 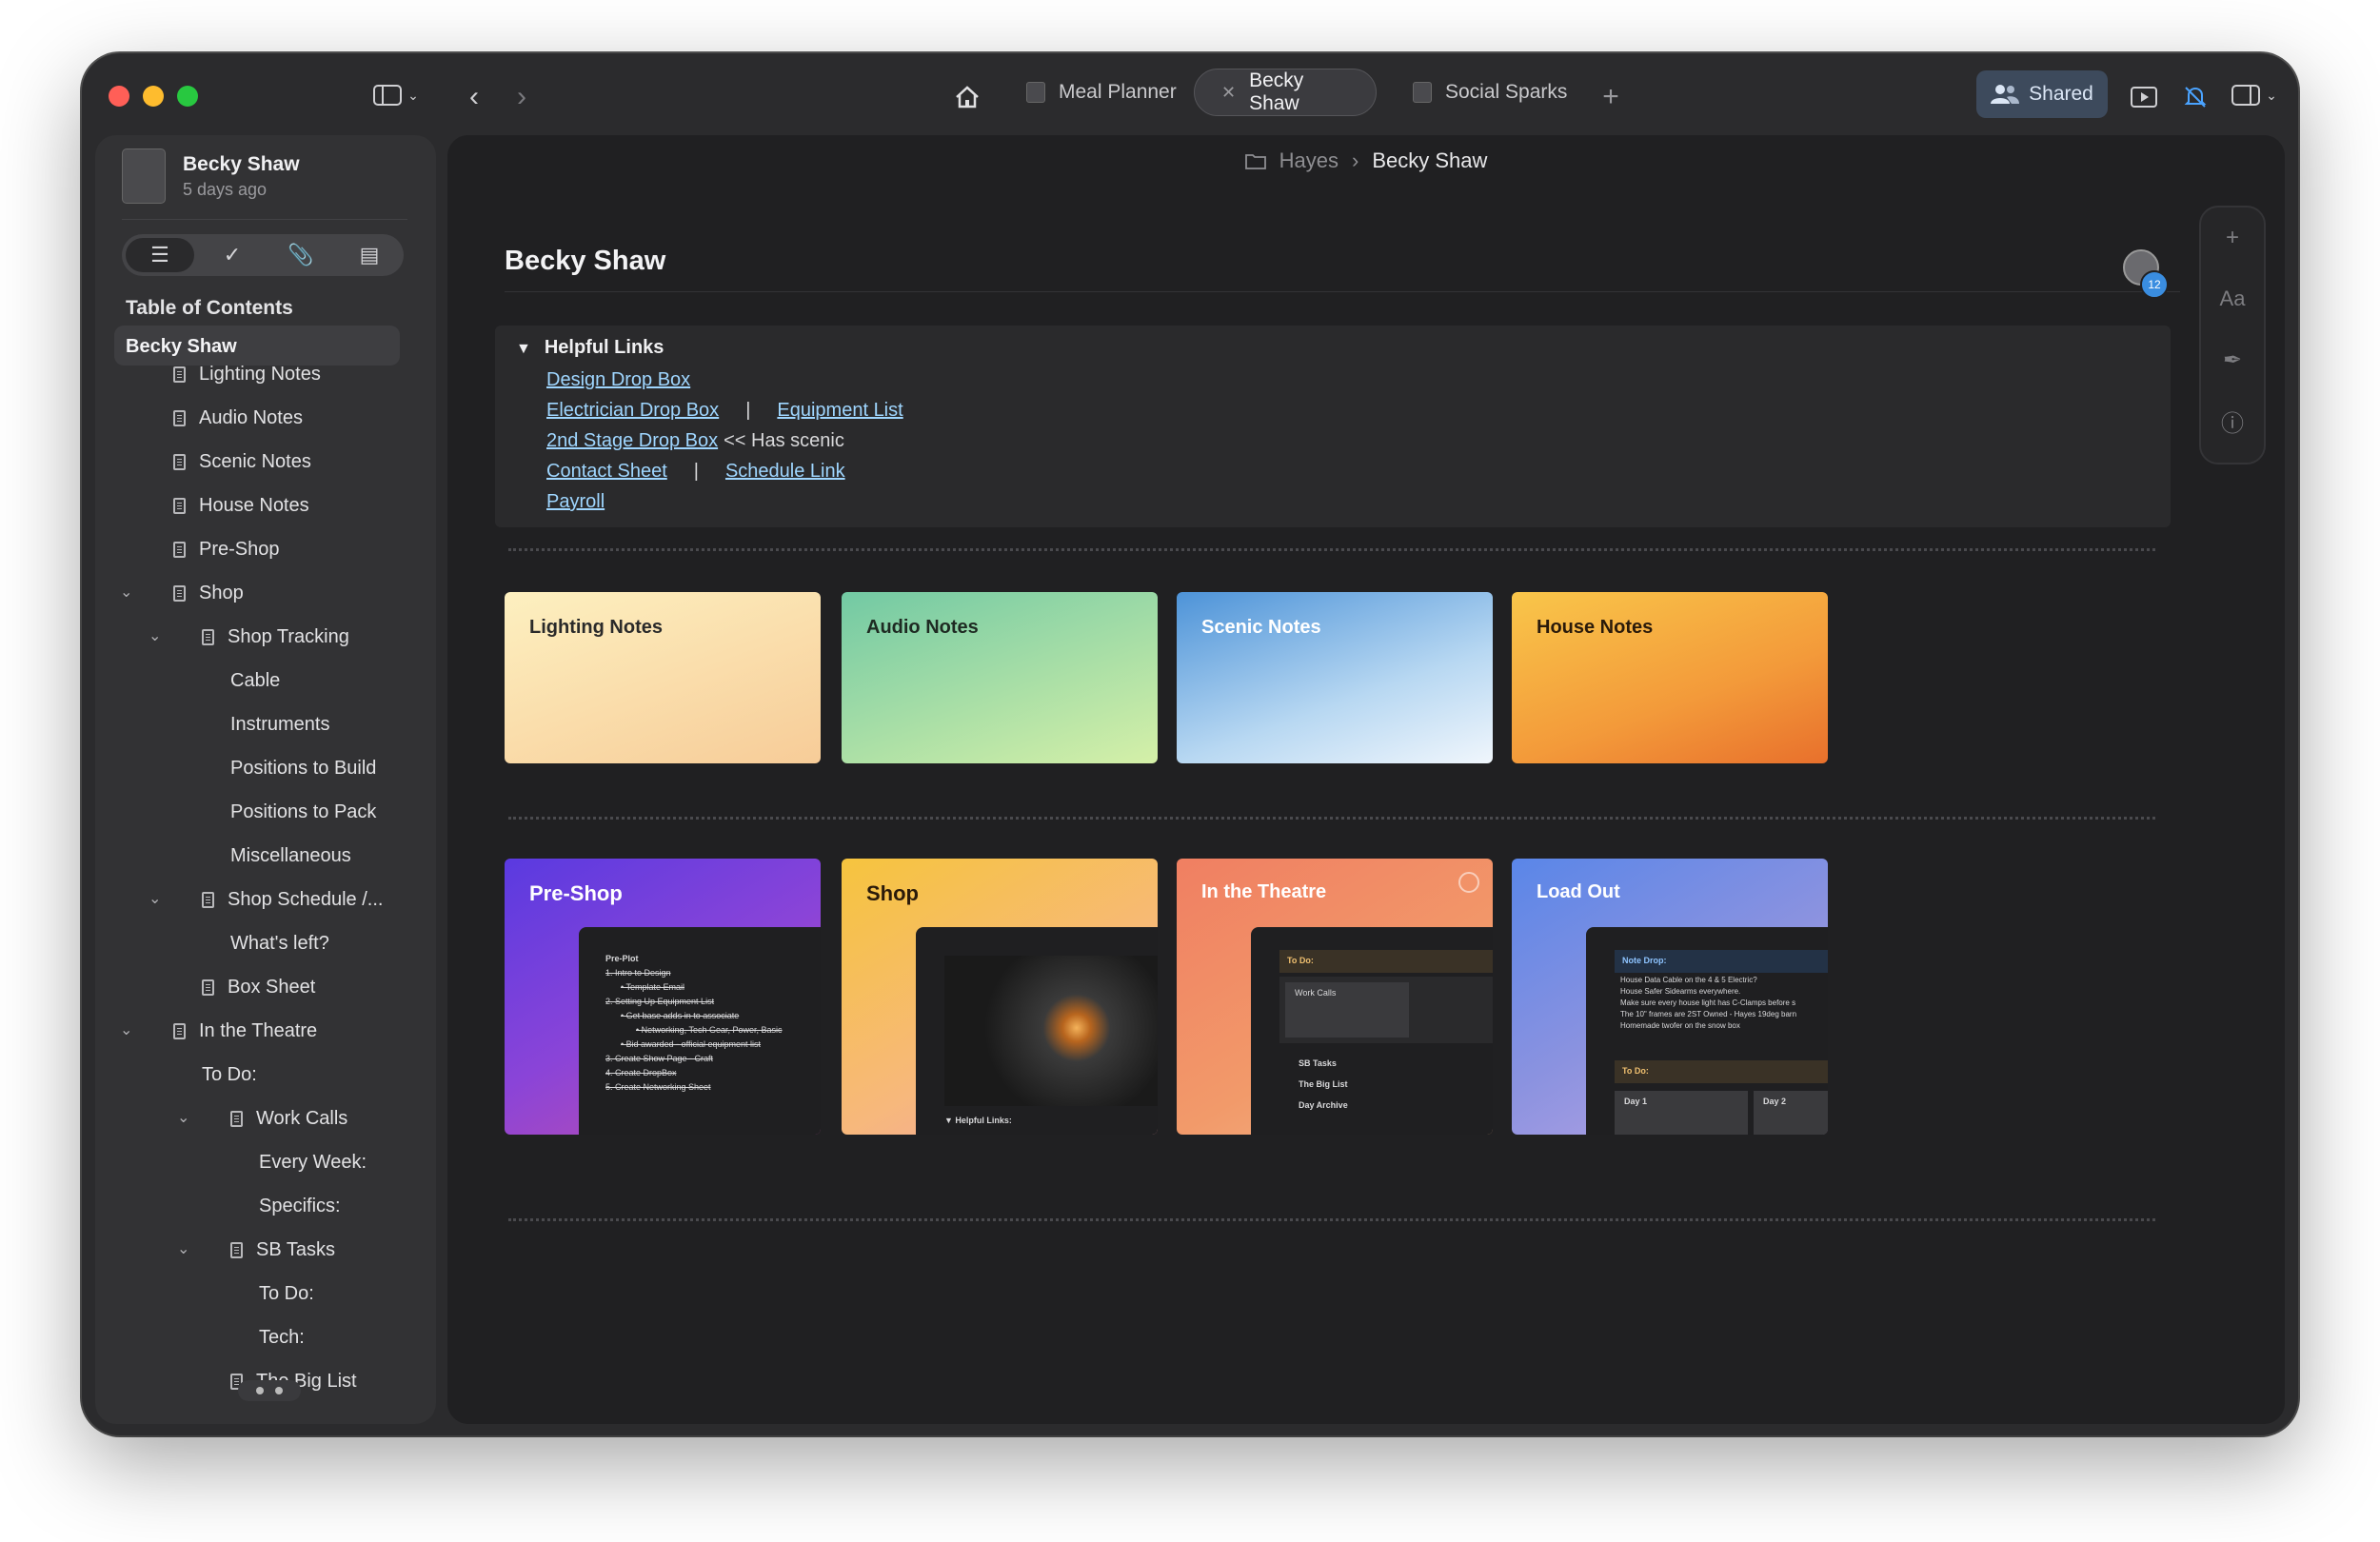 I want to click on toc-item-sb-tasks: SB Tasks, so click(x=282, y=1250).